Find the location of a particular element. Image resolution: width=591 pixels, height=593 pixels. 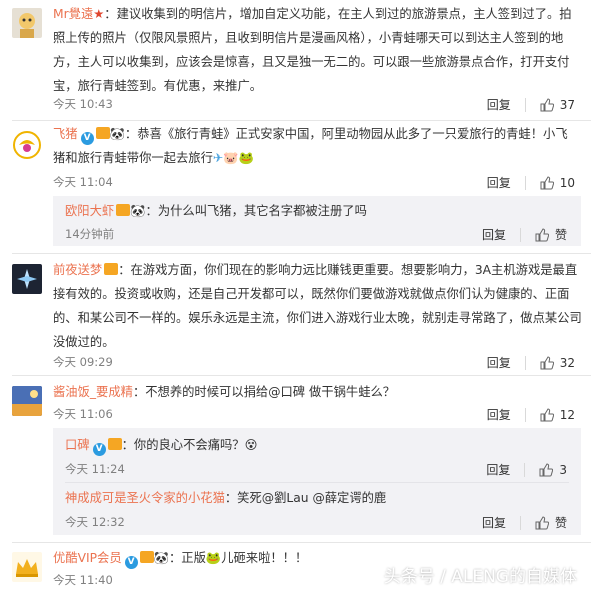

username: 口碑 is located at coordinates (77, 445).